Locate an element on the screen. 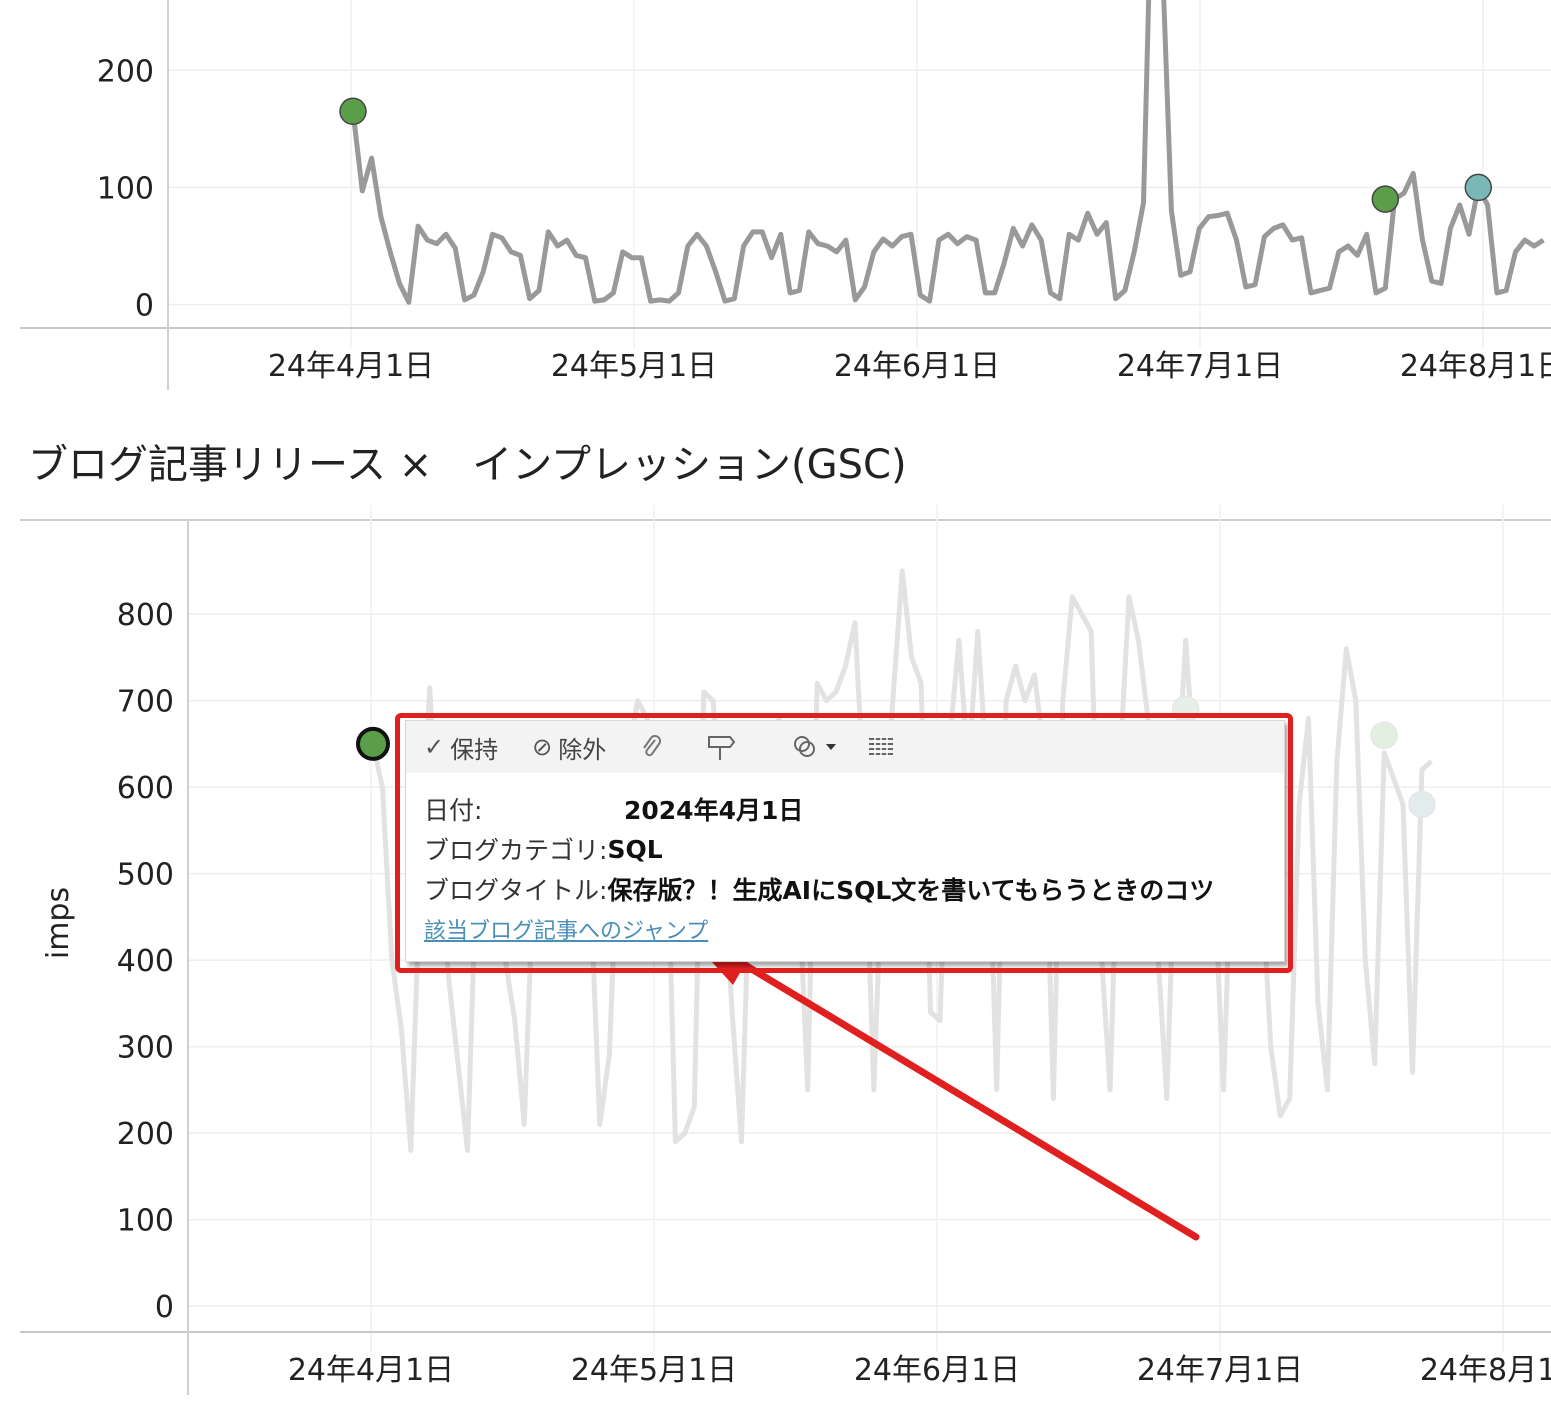 Image resolution: width=1551 pixels, height=1416 pixels. y-axis-label: imps is located at coordinates (58, 923).